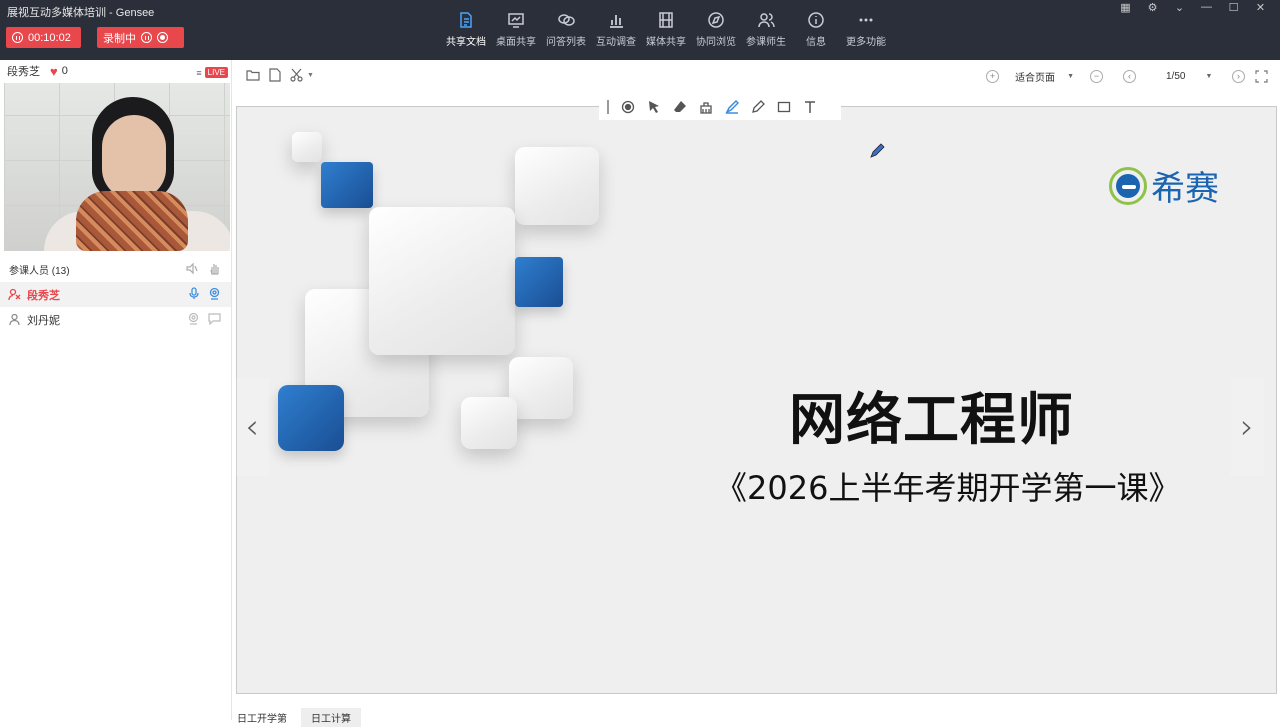 Image resolution: width=1280 pixels, height=727 pixels. I want to click on toolbar-grip, so click(608, 107).